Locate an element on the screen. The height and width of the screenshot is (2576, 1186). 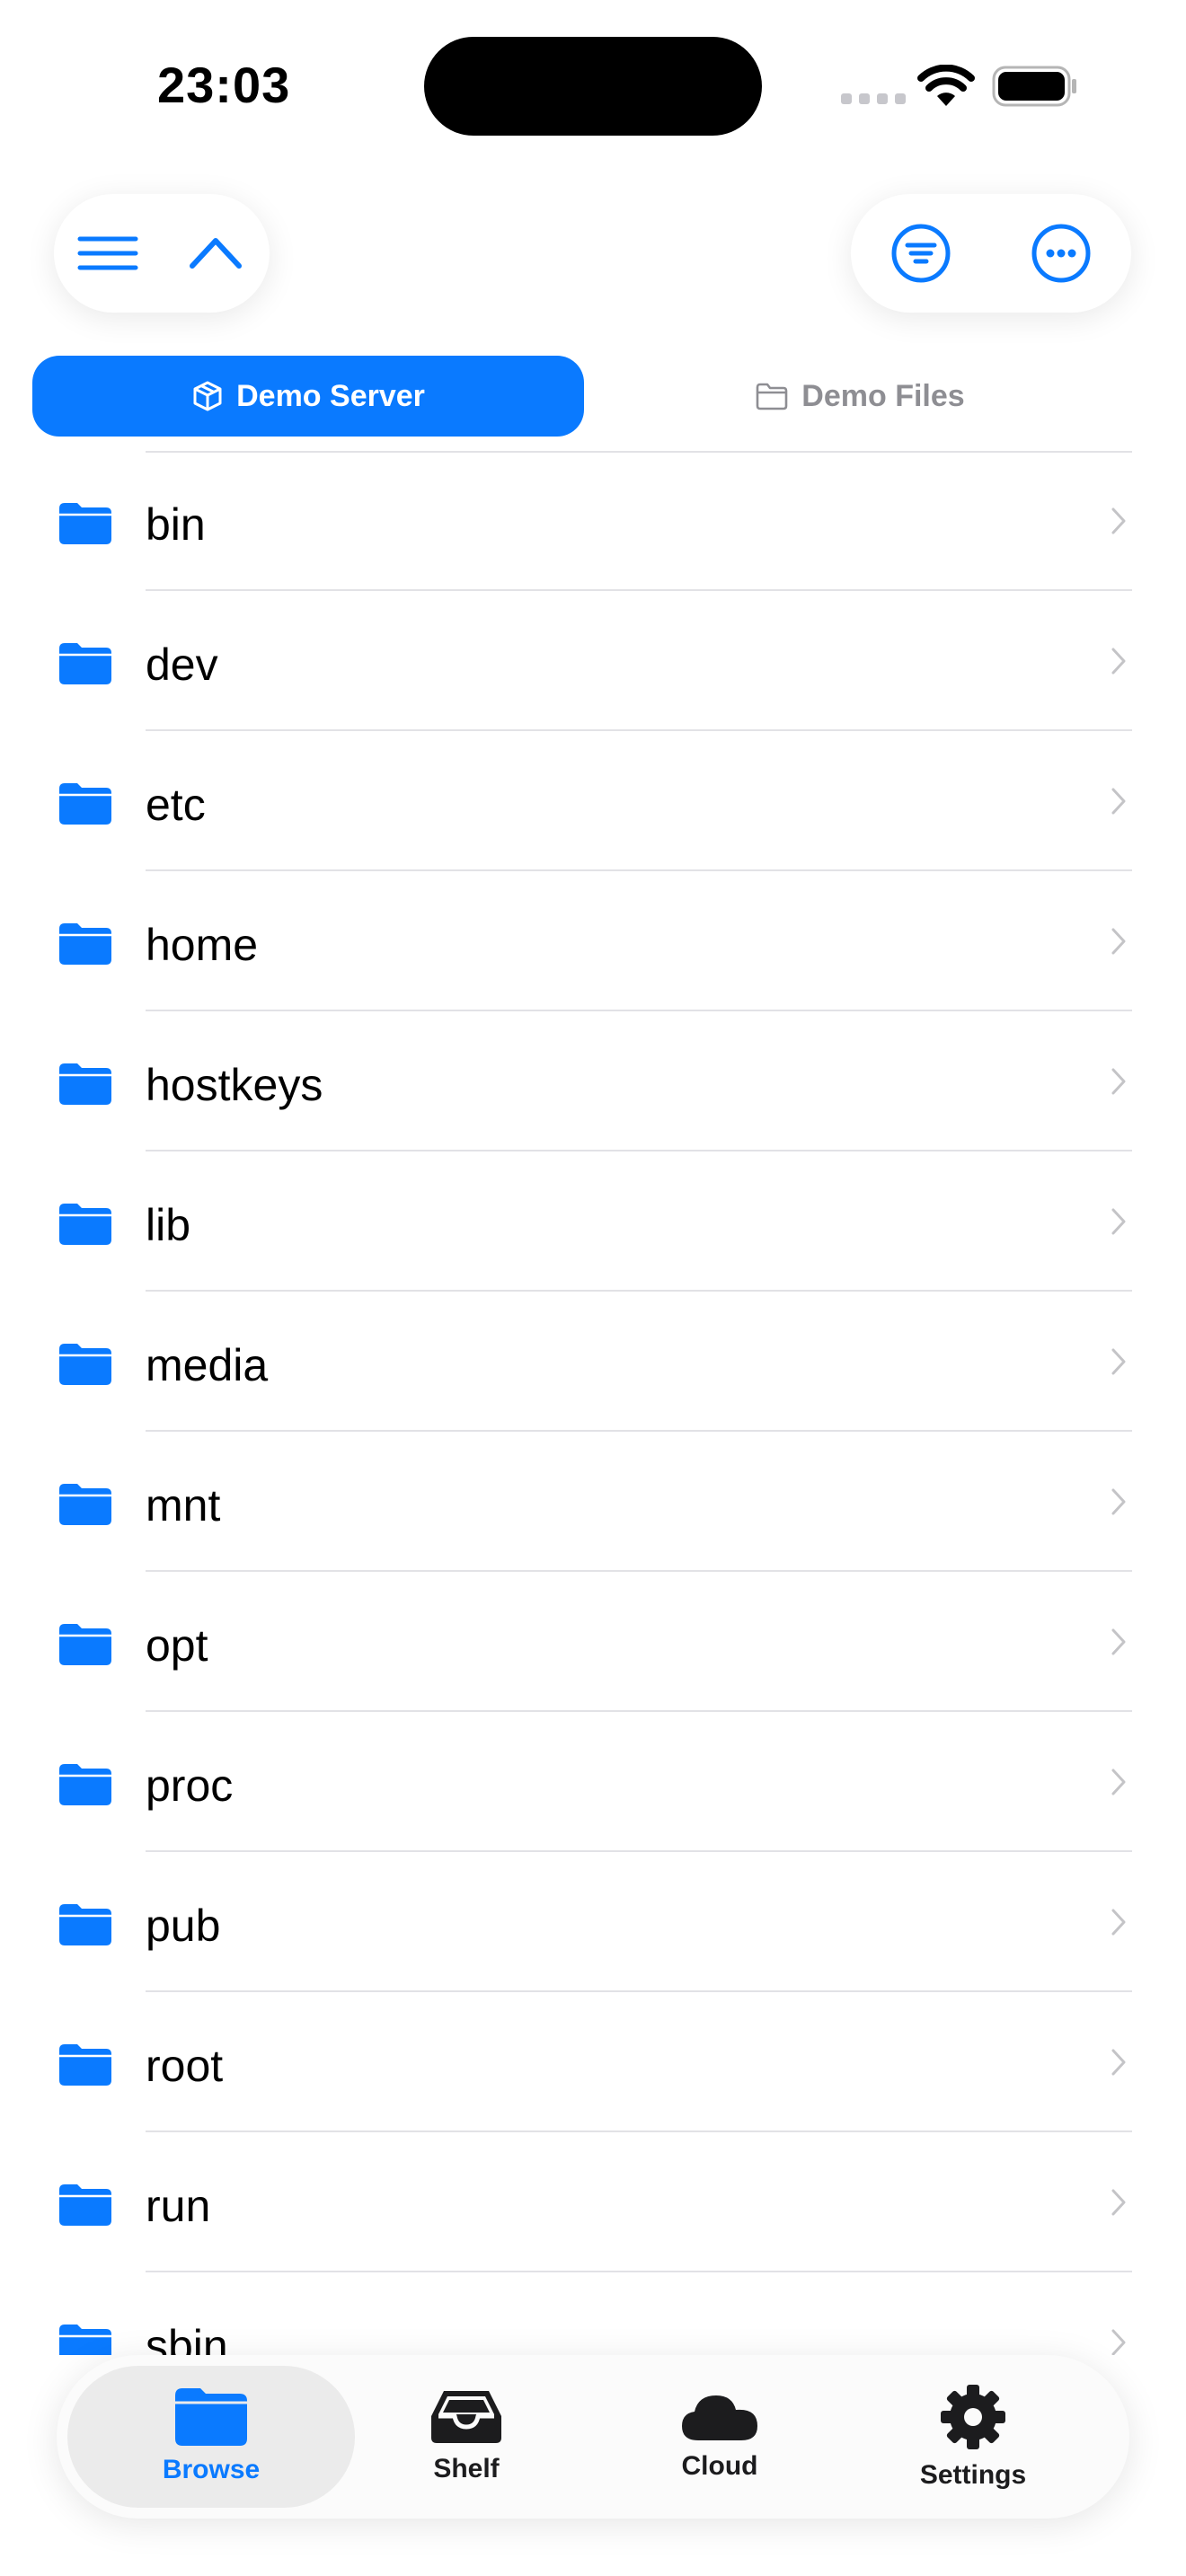
dynamic-island is located at coordinates (593, 86).